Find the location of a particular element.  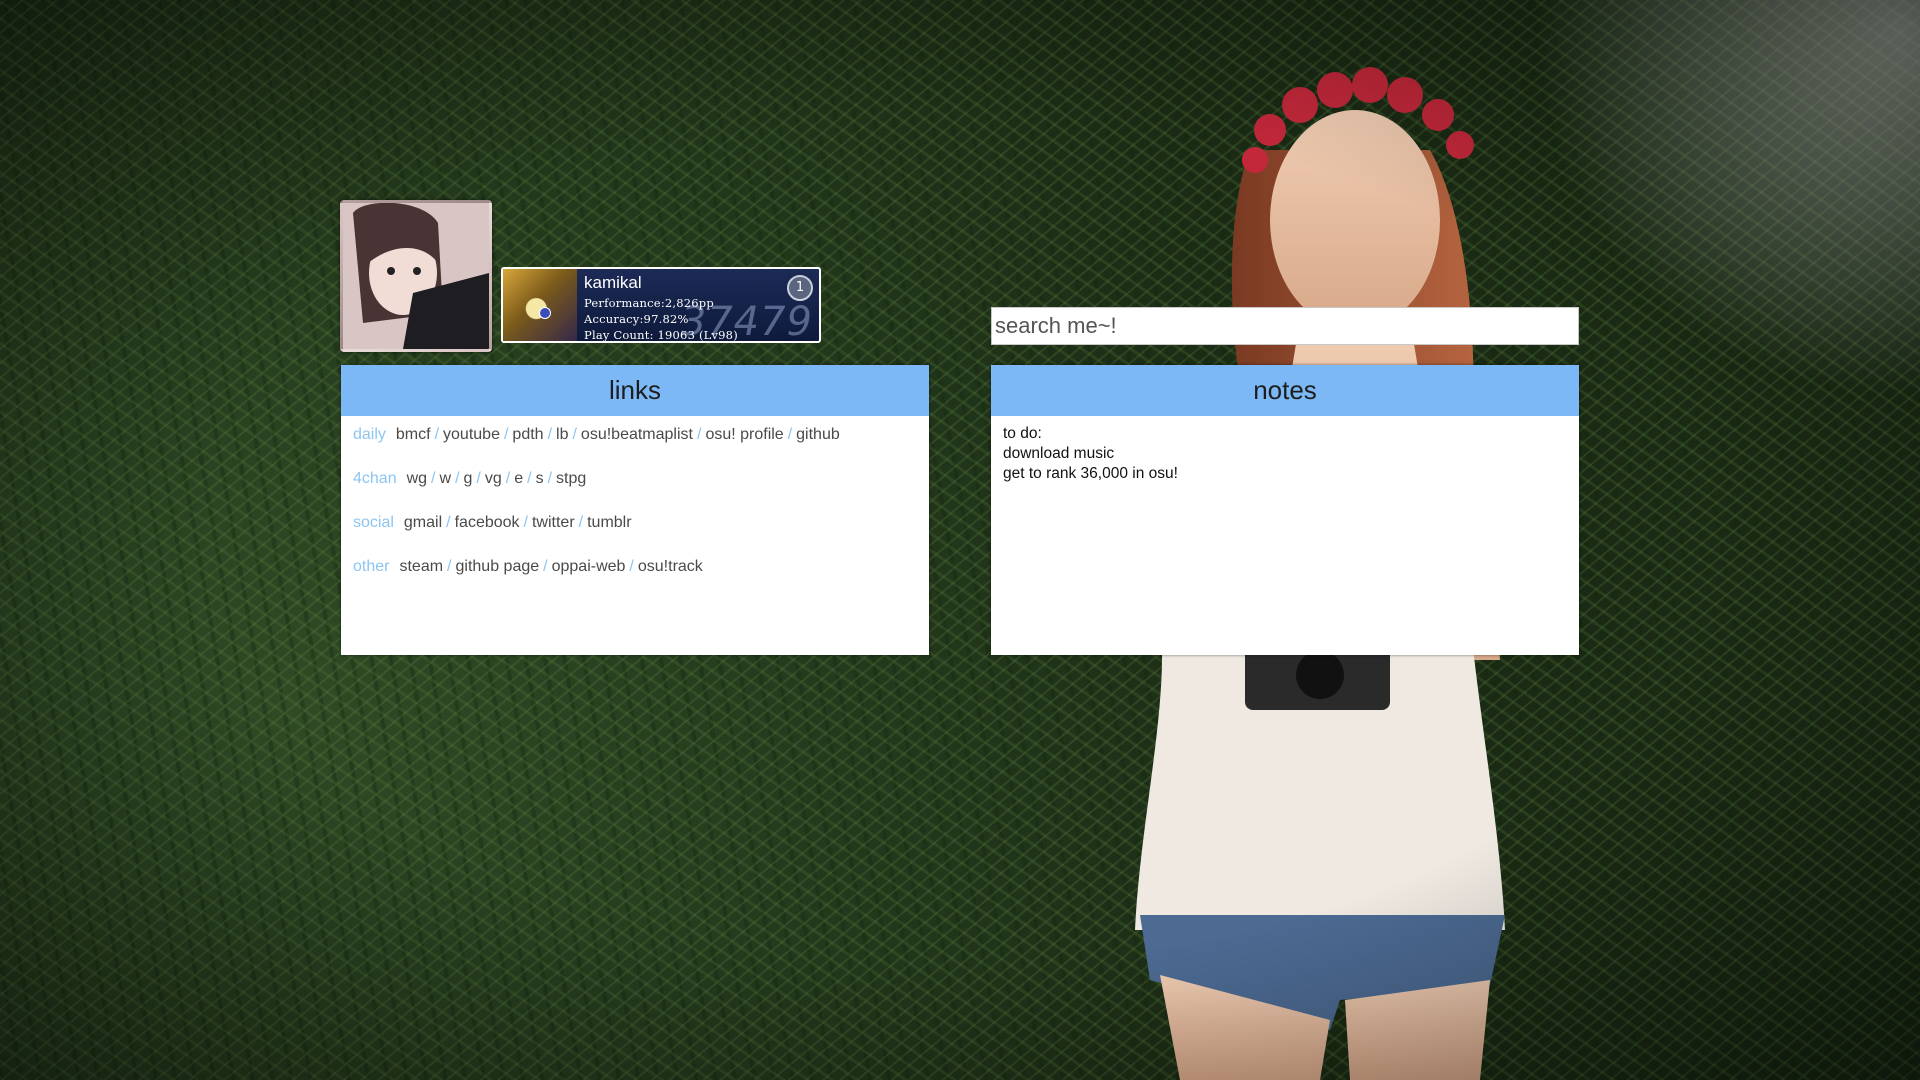

link-g: g is located at coordinates (468, 478).